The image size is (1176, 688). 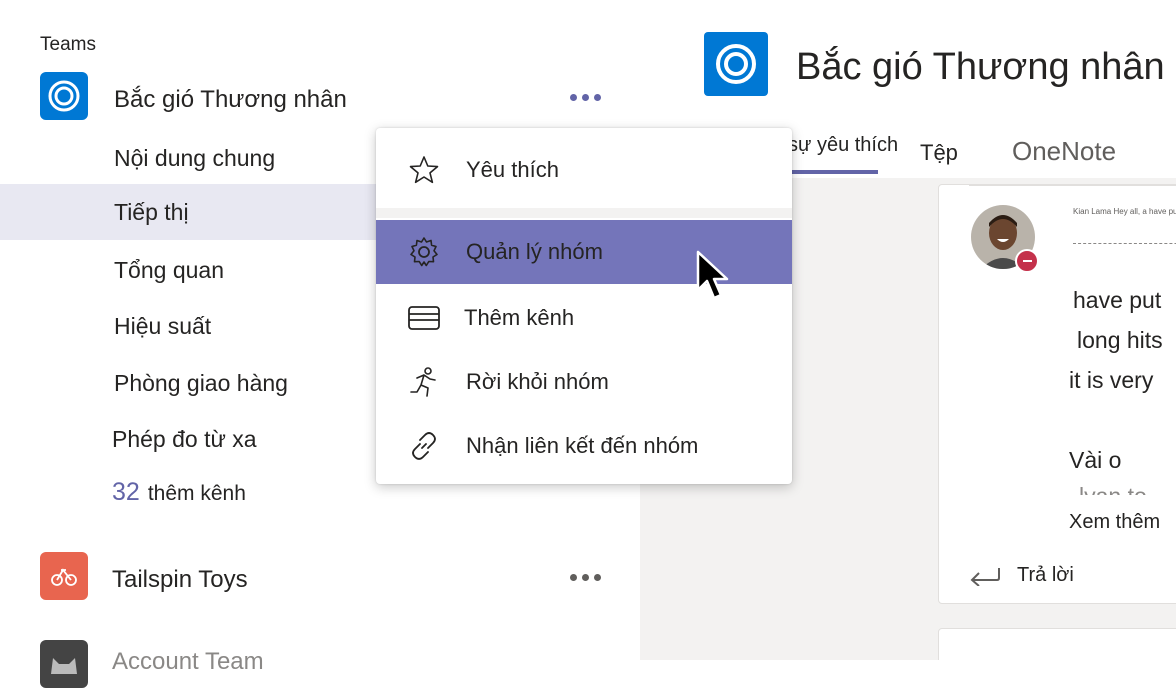 I want to click on message-line: lyan to, so click(x=1113, y=489).